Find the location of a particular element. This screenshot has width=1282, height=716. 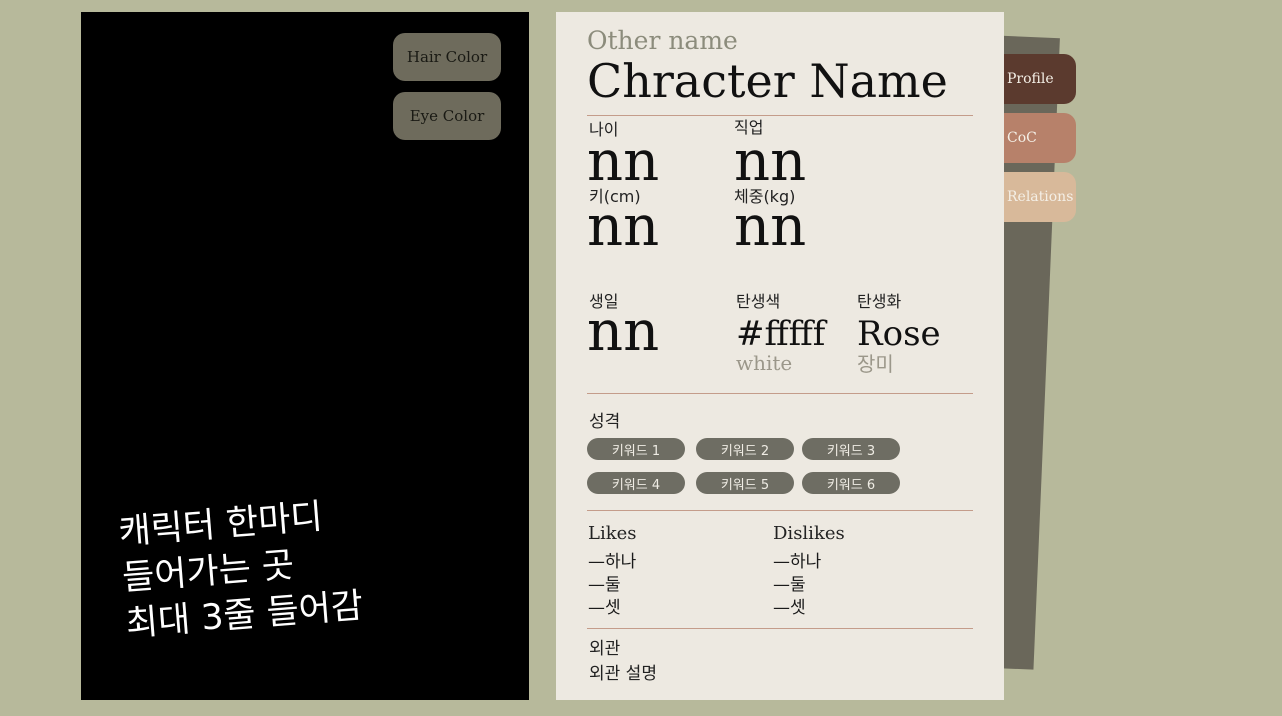

age-value: nn is located at coordinates (623, 161).